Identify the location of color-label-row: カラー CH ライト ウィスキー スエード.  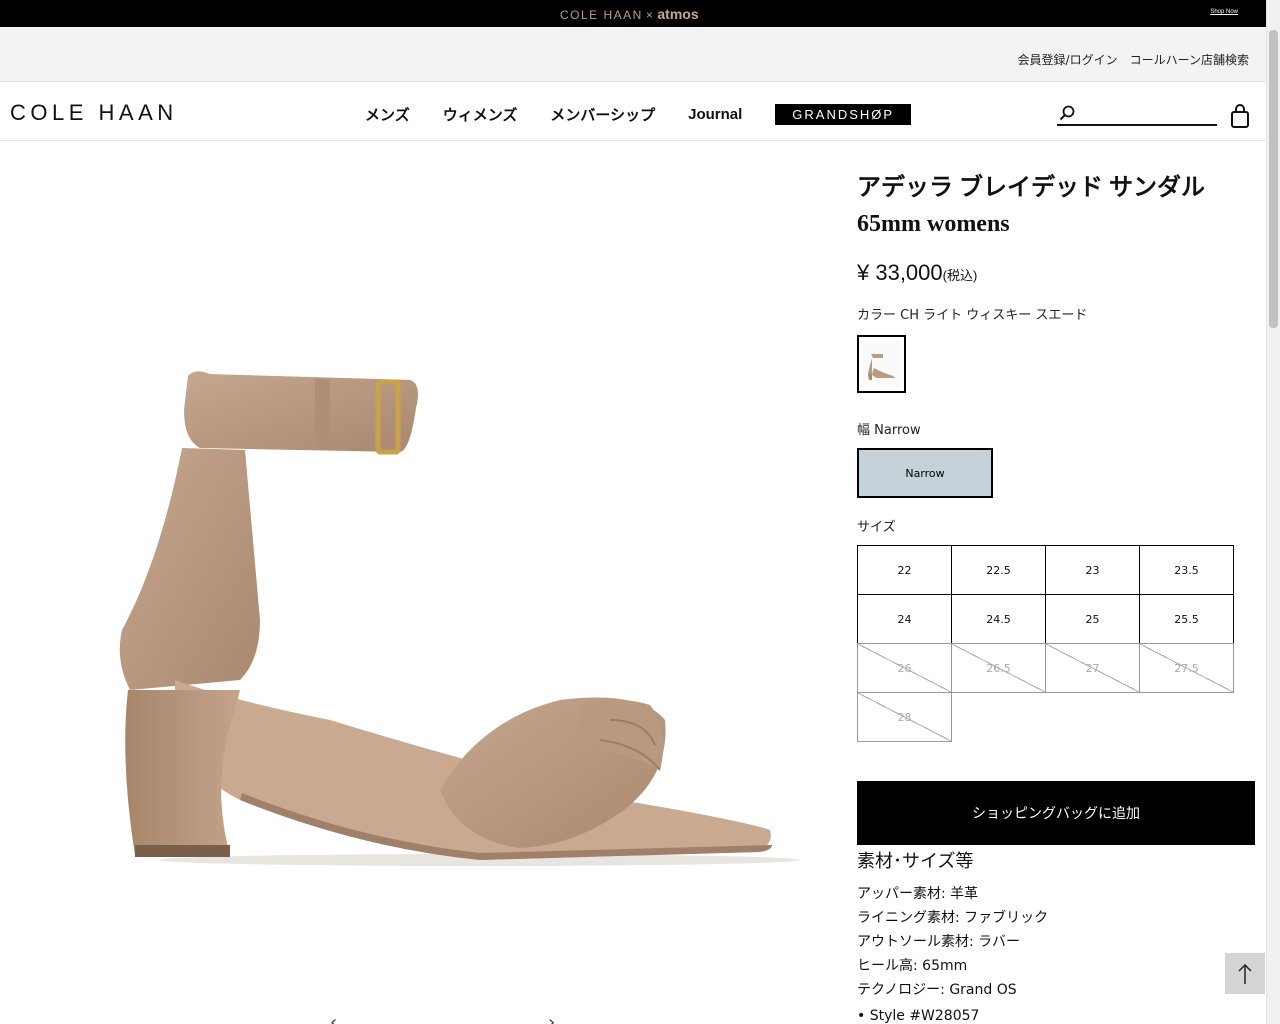
(1057, 313).